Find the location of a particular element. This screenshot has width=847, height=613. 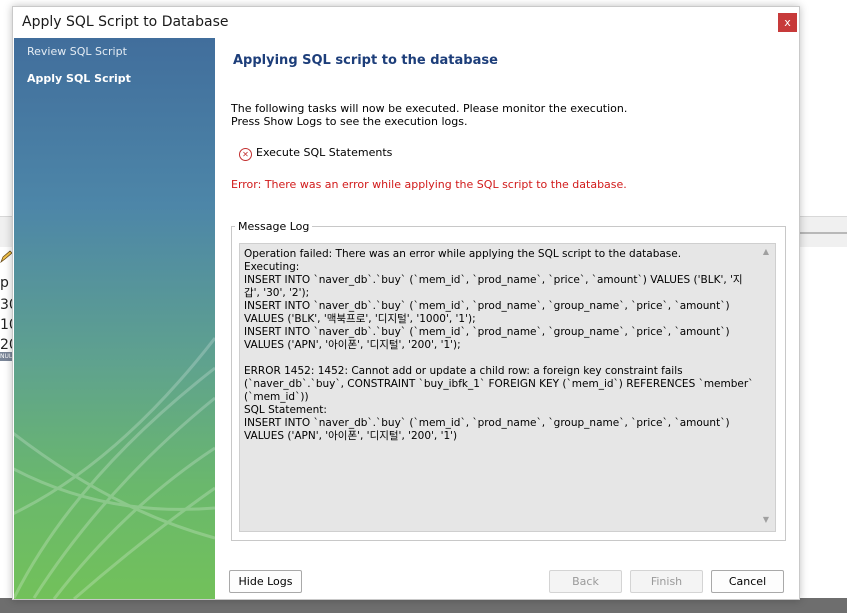

back-button: Back is located at coordinates (585, 581).